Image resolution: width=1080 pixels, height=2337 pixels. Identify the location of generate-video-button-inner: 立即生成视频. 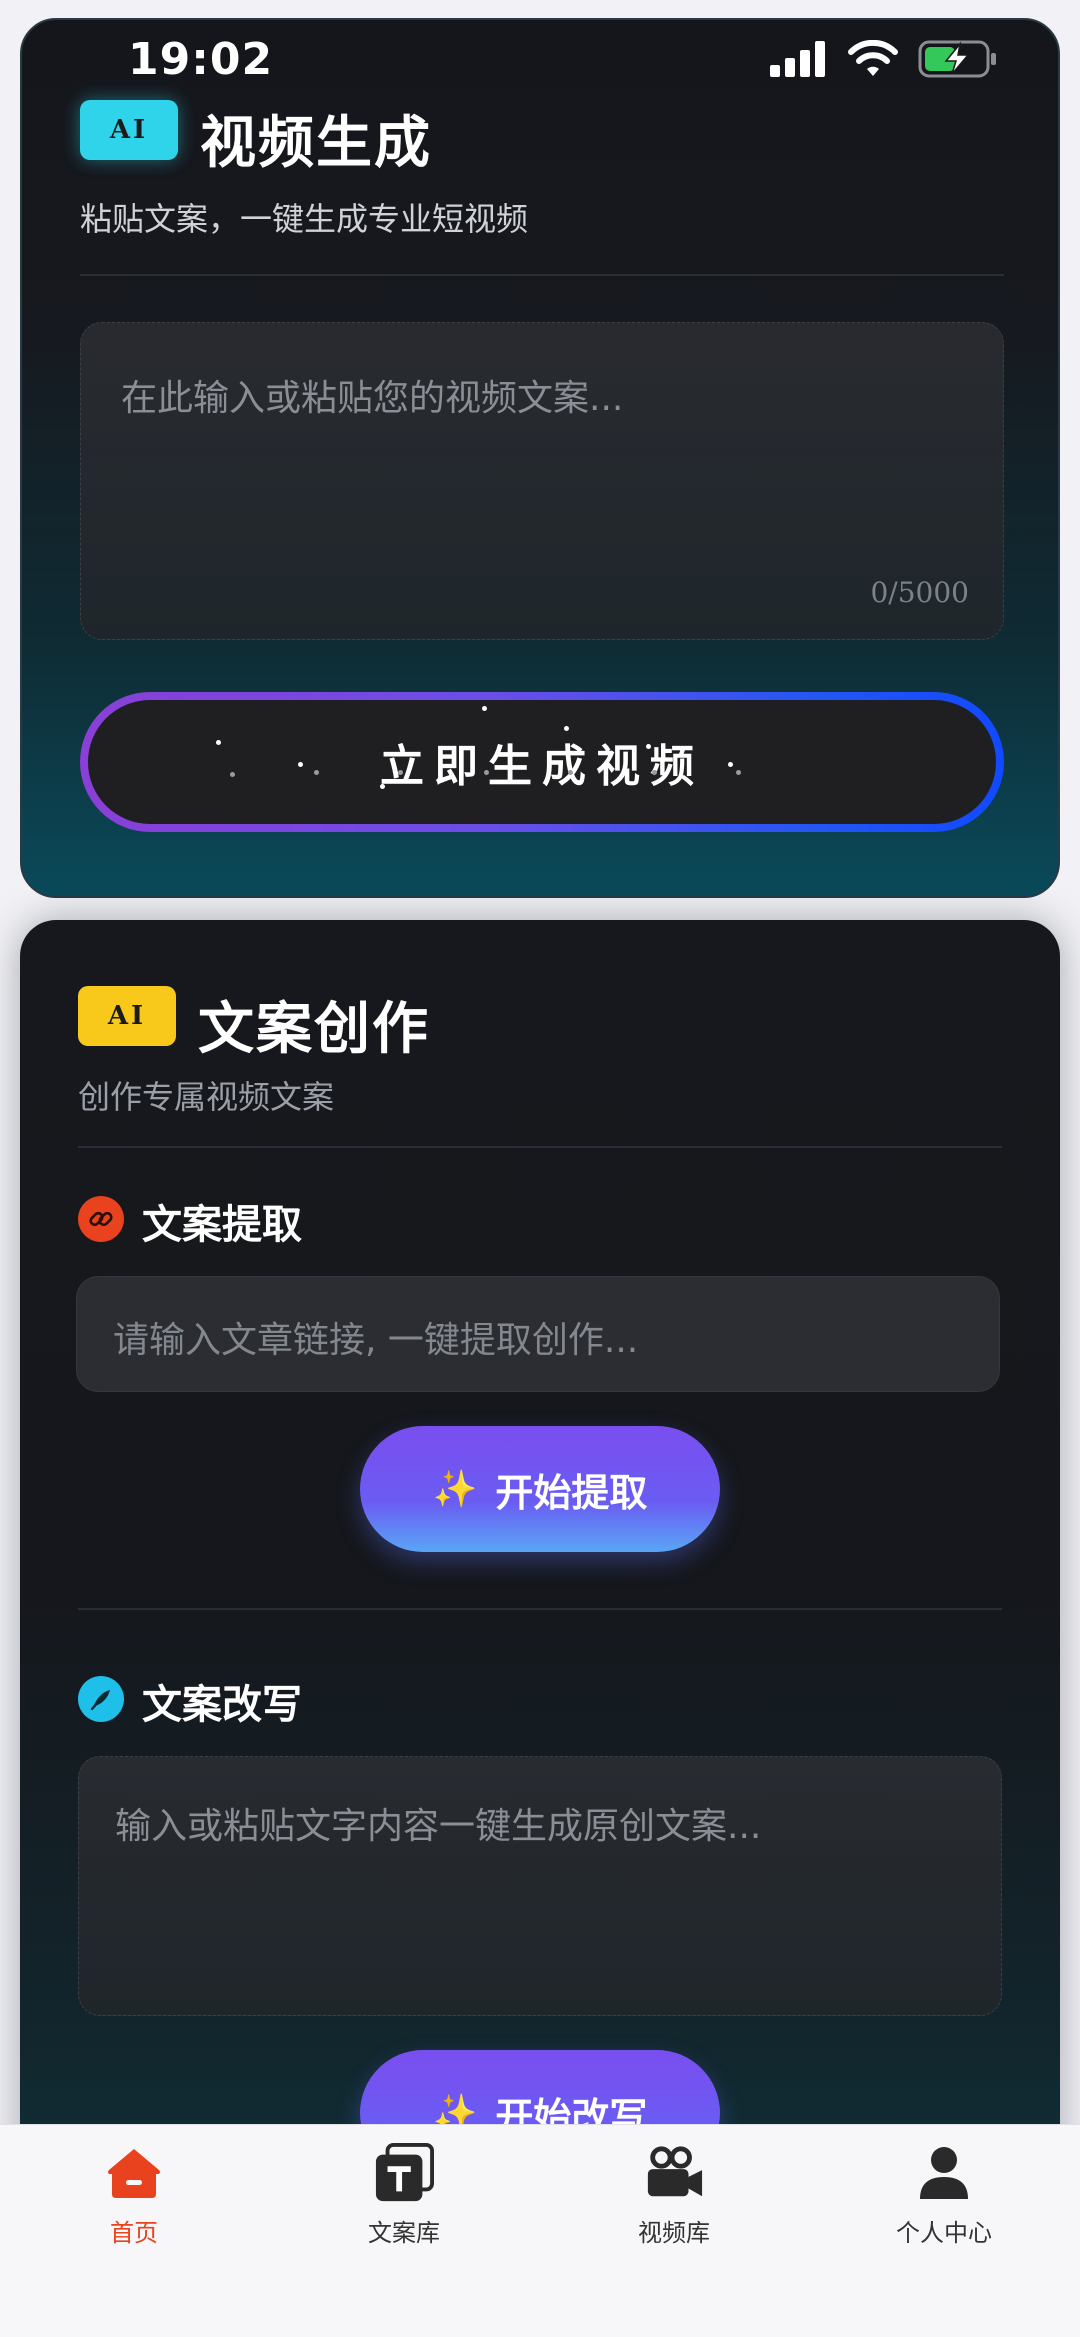
(542, 762).